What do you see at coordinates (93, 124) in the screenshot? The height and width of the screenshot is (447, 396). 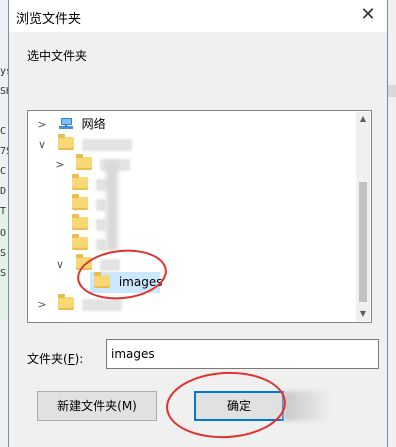 I see `tree-item-label: 网络` at bounding box center [93, 124].